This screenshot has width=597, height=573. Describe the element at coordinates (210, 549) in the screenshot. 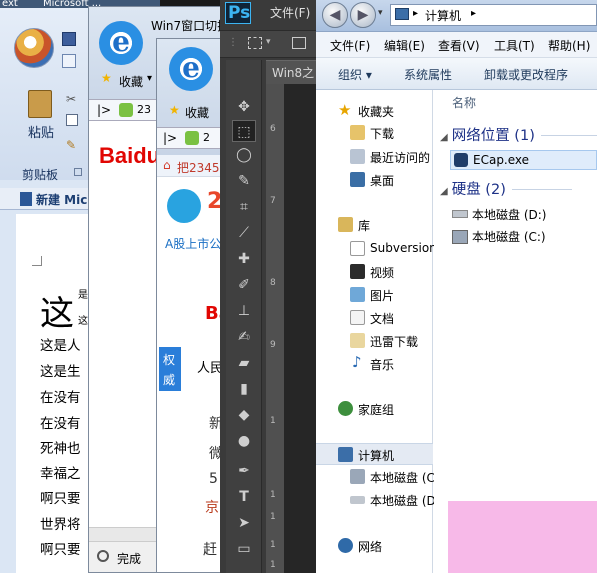

I see `news-item: 赶` at that location.